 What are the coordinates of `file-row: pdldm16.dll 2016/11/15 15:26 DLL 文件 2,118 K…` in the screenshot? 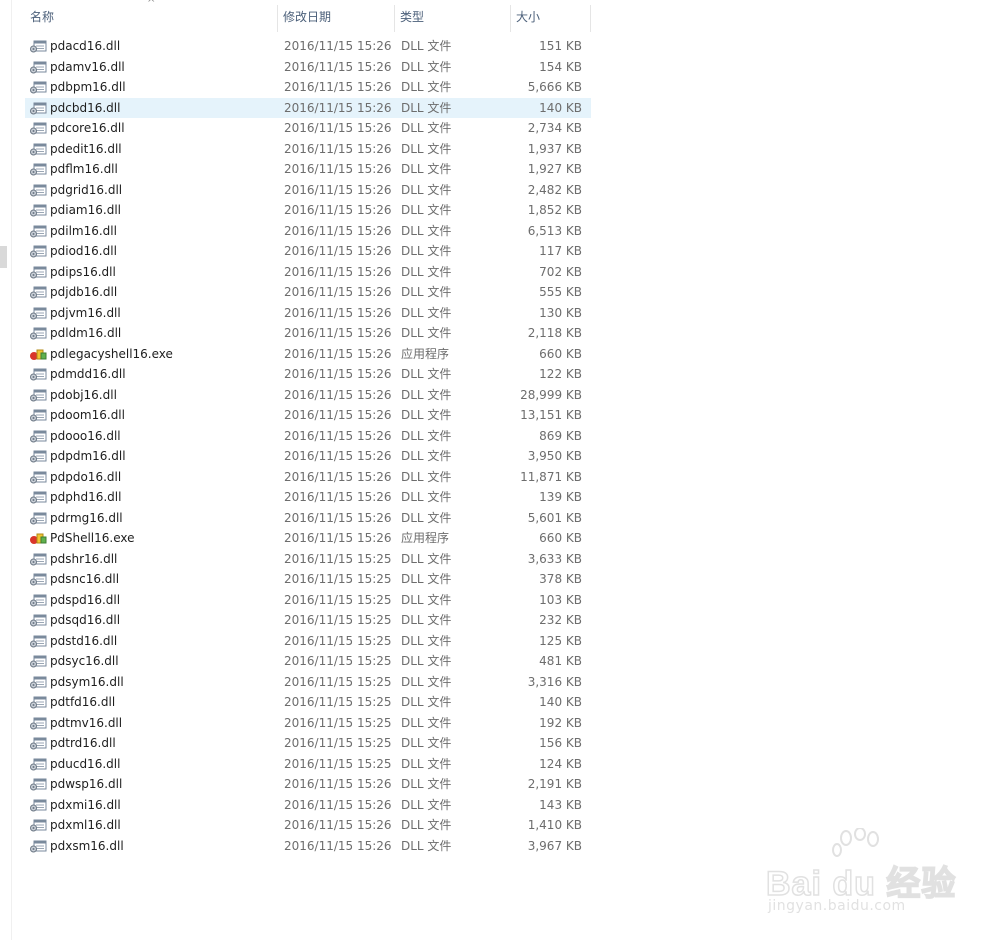 It's located at (308, 333).